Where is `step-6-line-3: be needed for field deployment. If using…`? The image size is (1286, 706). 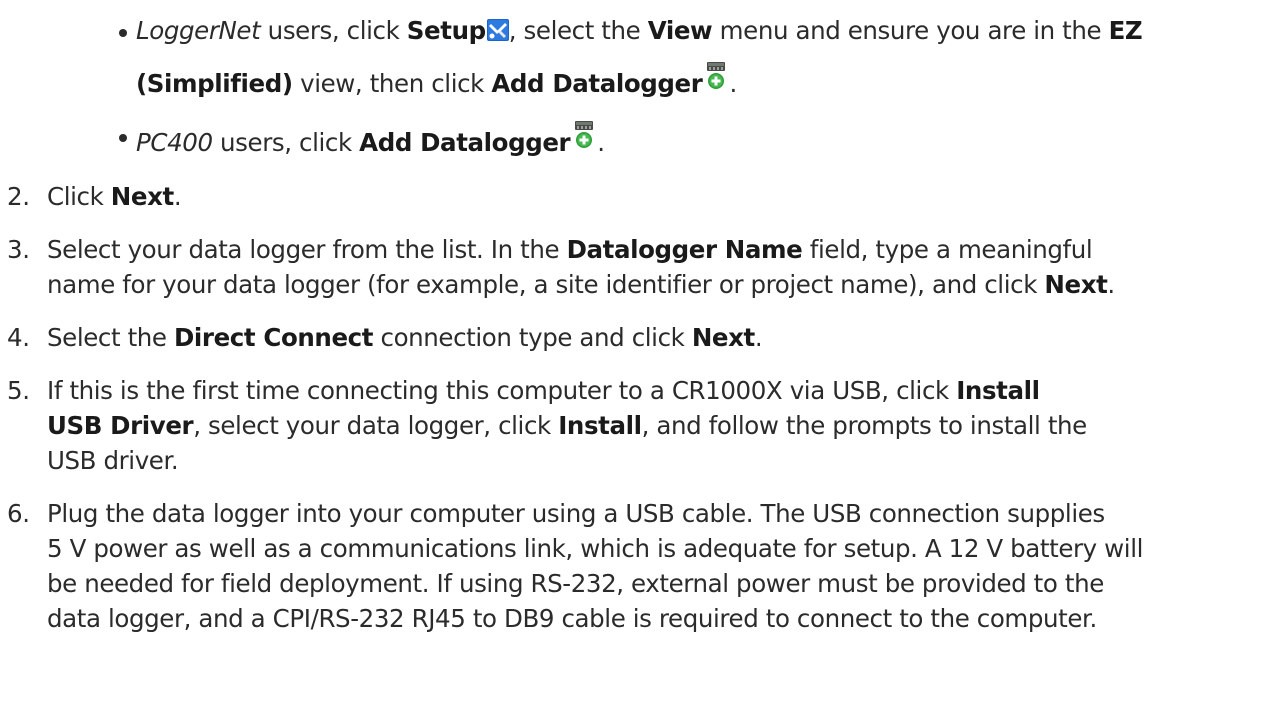 step-6-line-3: be needed for field deployment. If using… is located at coordinates (575, 583).